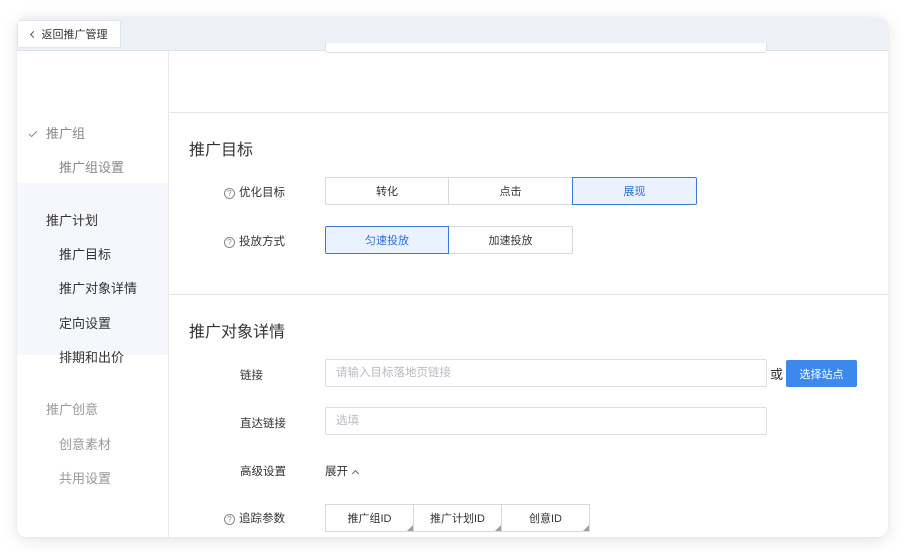 The image size is (905, 554). I want to click on delivery-option-accelerated: 加速投放, so click(510, 240).